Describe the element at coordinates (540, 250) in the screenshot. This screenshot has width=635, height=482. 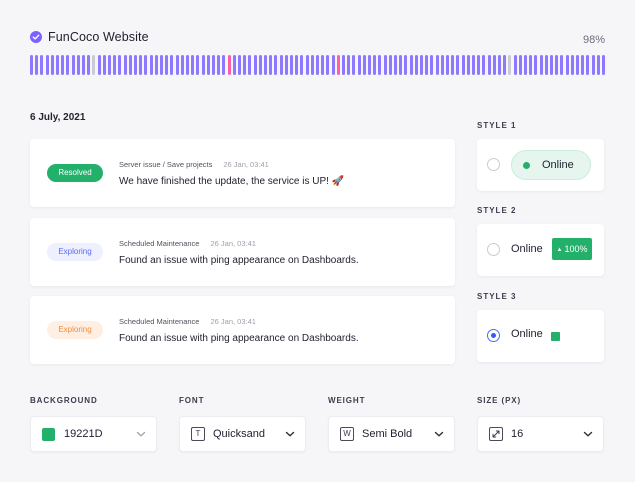
I see `style-2-option: Online ▲ 100%` at that location.